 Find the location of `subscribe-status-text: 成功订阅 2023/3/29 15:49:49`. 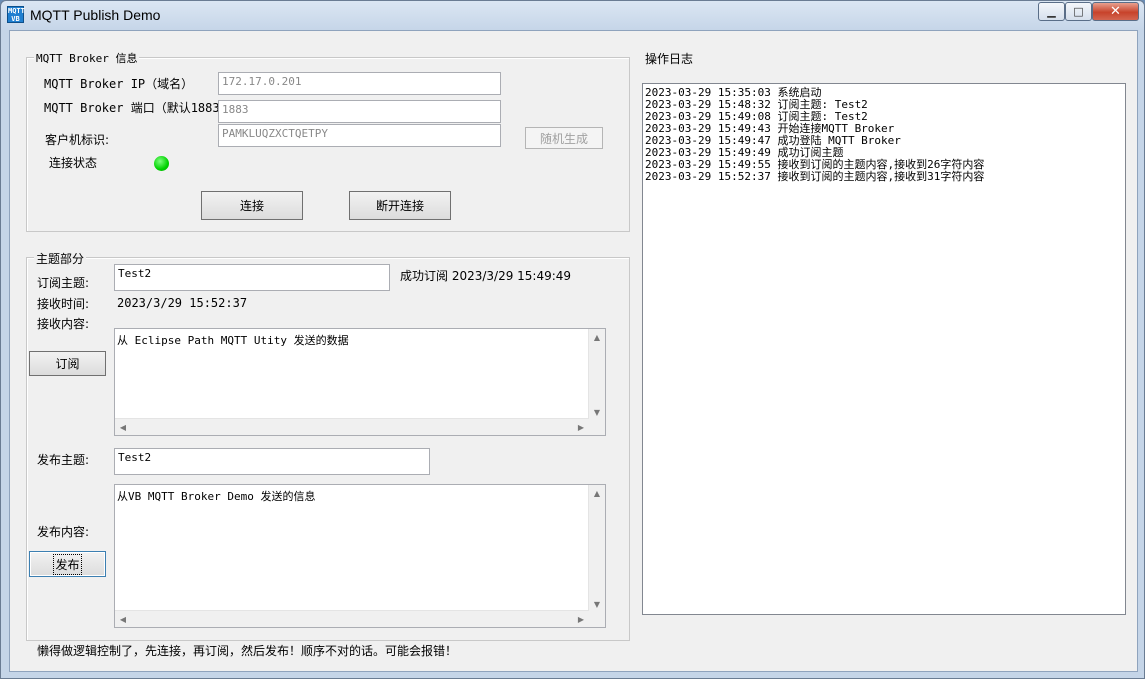

subscribe-status-text: 成功订阅 2023/3/29 15:49:49 is located at coordinates (486, 276).